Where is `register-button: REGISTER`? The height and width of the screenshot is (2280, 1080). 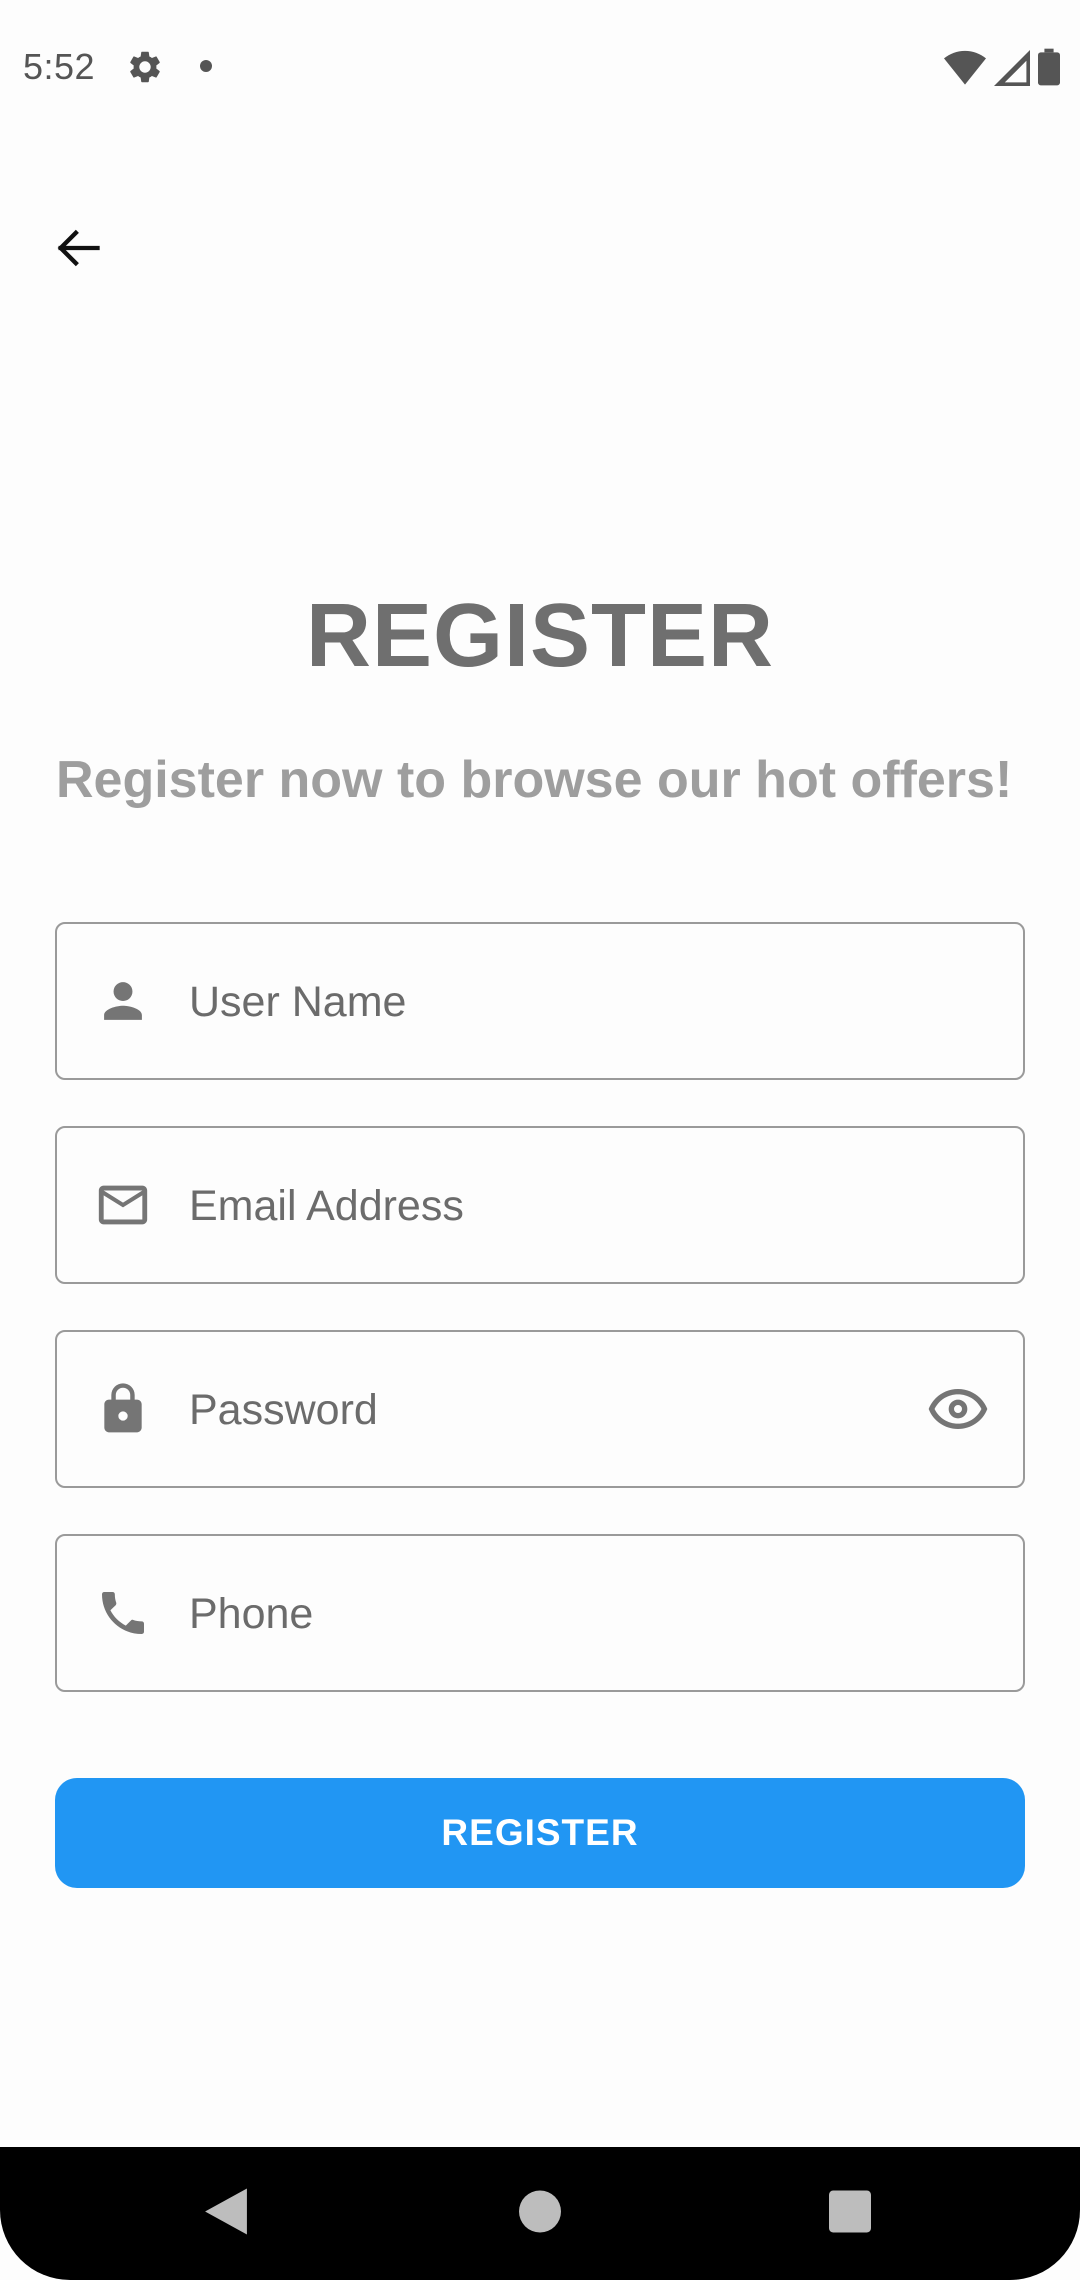
register-button: REGISTER is located at coordinates (540, 1833).